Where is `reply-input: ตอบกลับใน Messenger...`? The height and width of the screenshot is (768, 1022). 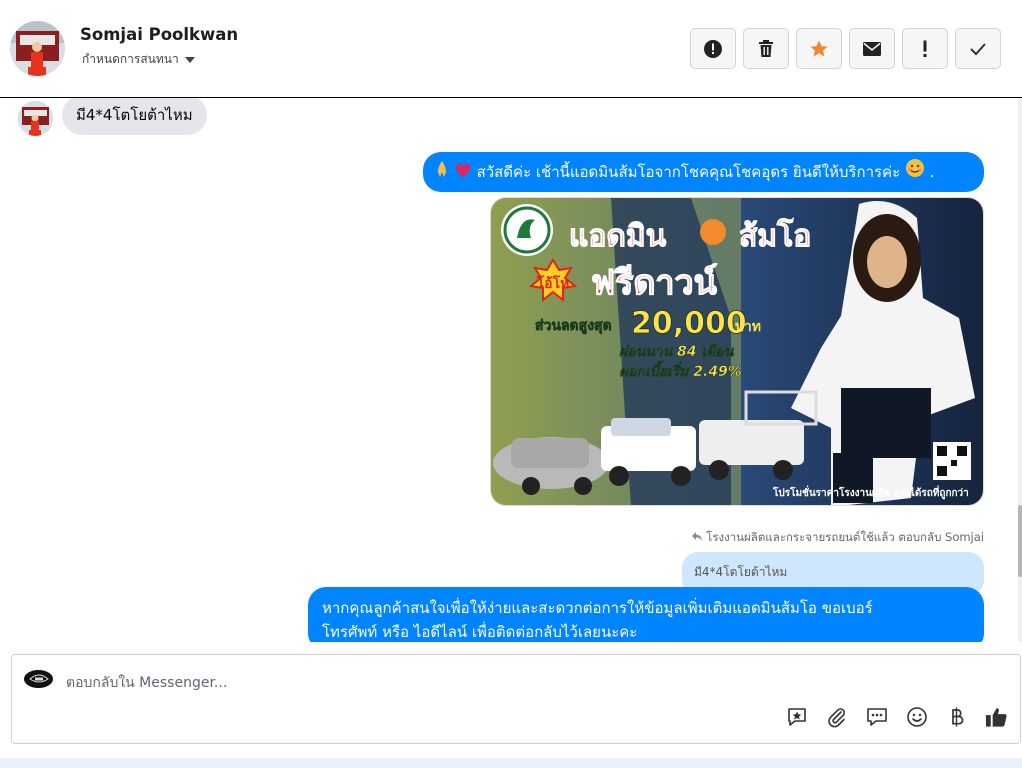
reply-input: ตอบกลับใน Messenger... is located at coordinates (146, 683).